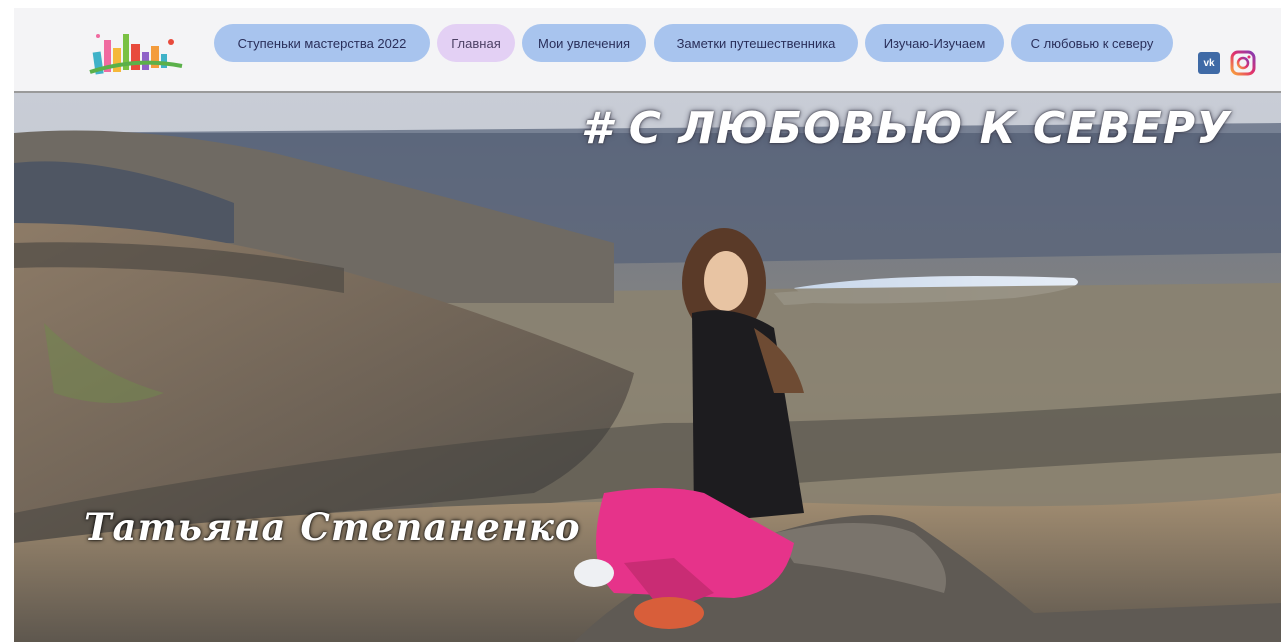 The image size is (1281, 642). What do you see at coordinates (476, 43) in the screenshot?
I see `nav-item-home: Главная` at bounding box center [476, 43].